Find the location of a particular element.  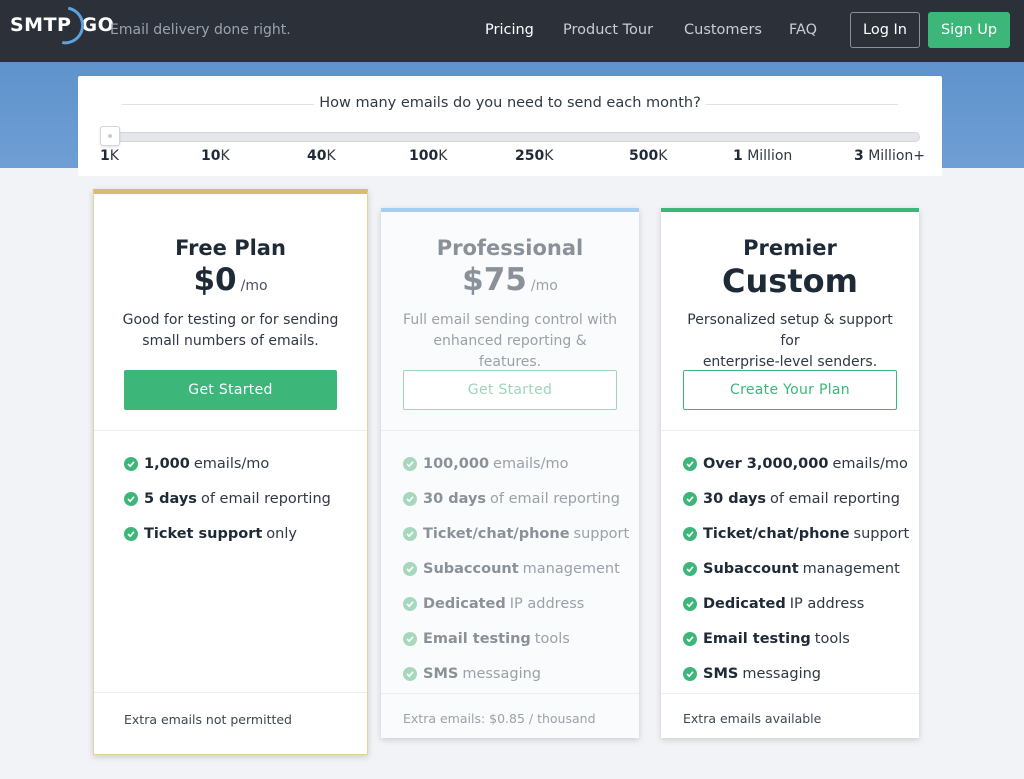

plan-price: $0/mo is located at coordinates (230, 280).